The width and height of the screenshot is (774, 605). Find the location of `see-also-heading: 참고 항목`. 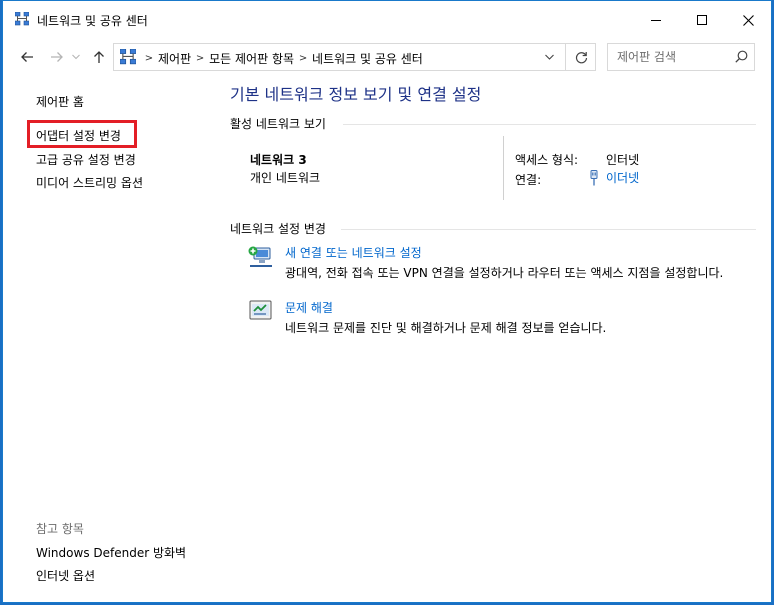

see-also-heading: 참고 항목 is located at coordinates (60, 529).